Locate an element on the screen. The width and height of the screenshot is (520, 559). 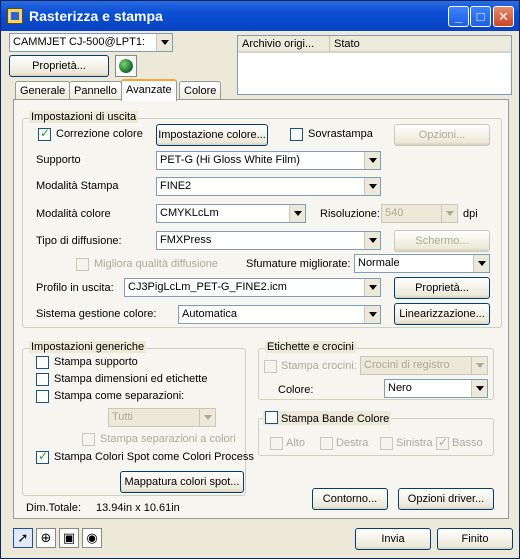
resolution-unit: dpi is located at coordinates (470, 214).